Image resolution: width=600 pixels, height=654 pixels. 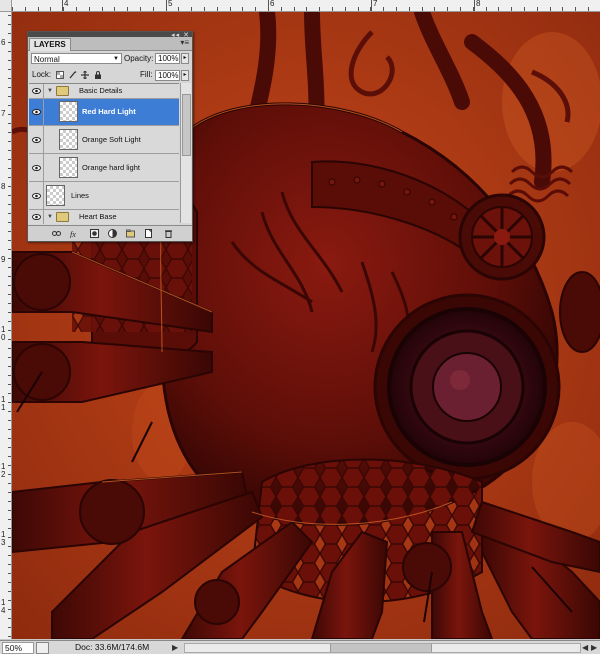 I want to click on panel-menu-icon: ▾≡, so click(x=184, y=43).